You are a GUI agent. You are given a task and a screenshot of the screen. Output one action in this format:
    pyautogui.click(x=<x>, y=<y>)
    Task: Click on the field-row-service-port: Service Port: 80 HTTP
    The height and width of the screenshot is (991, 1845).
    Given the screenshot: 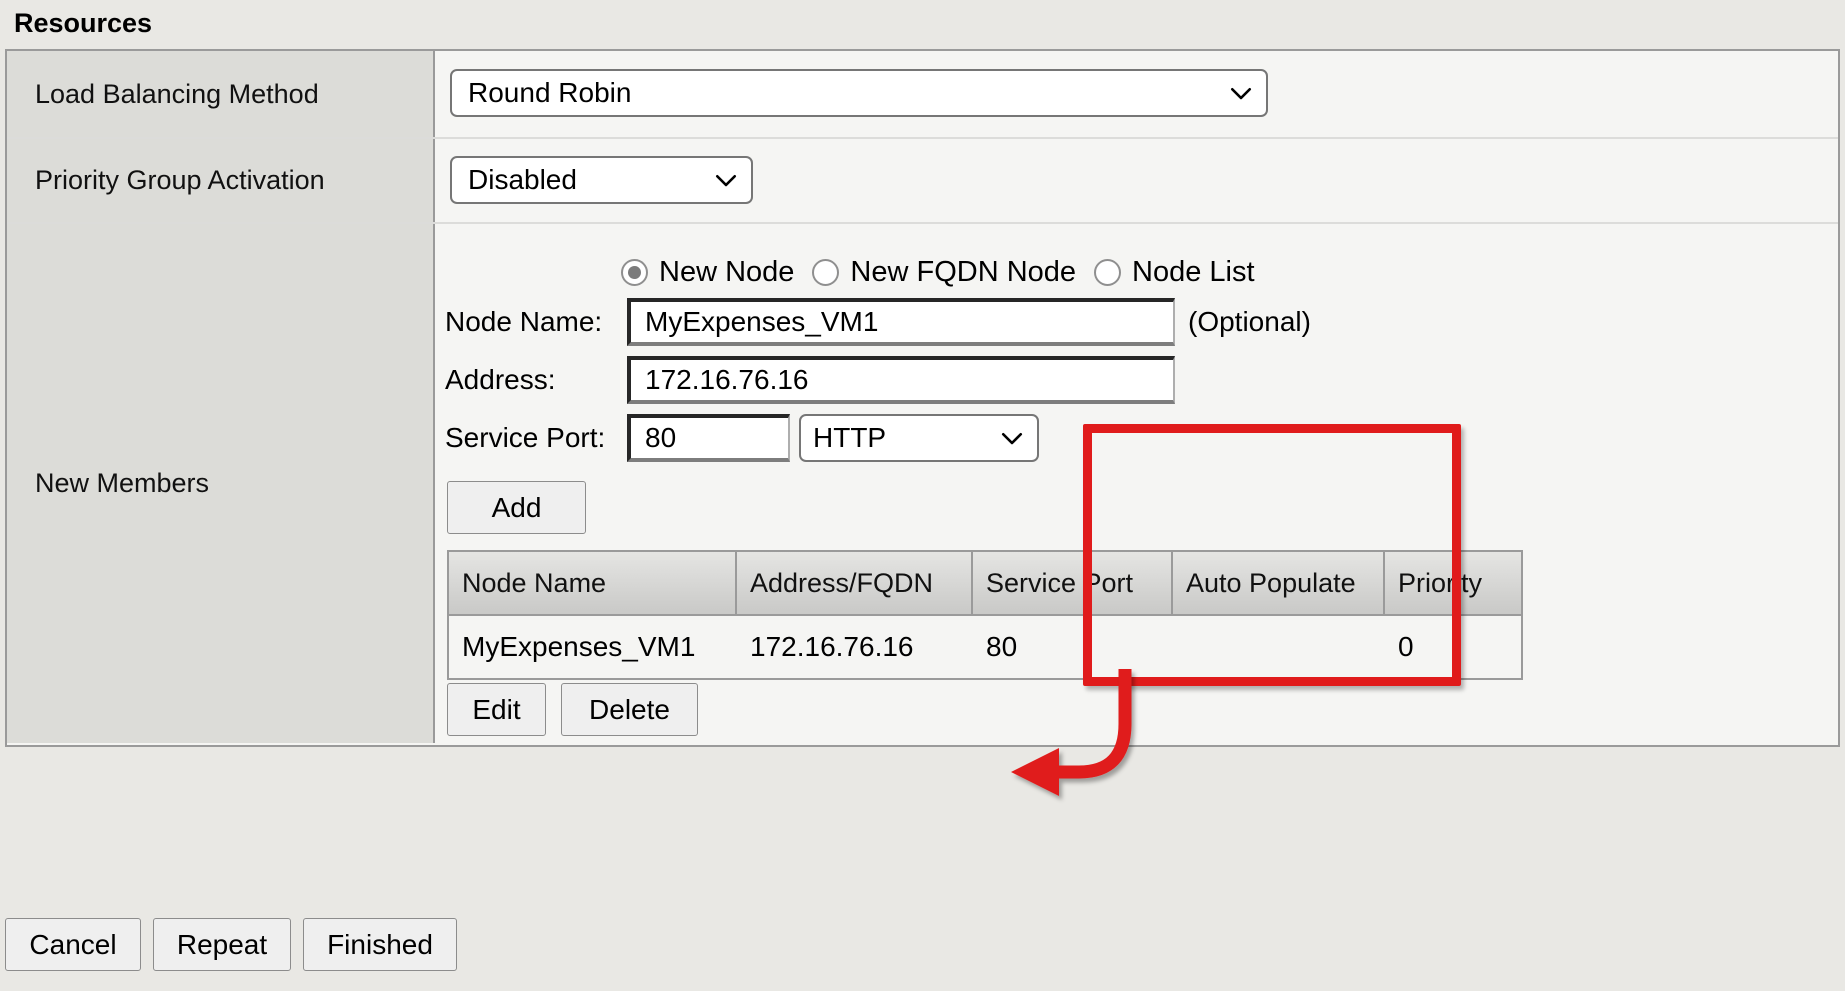 What is the action you would take?
    pyautogui.click(x=742, y=438)
    